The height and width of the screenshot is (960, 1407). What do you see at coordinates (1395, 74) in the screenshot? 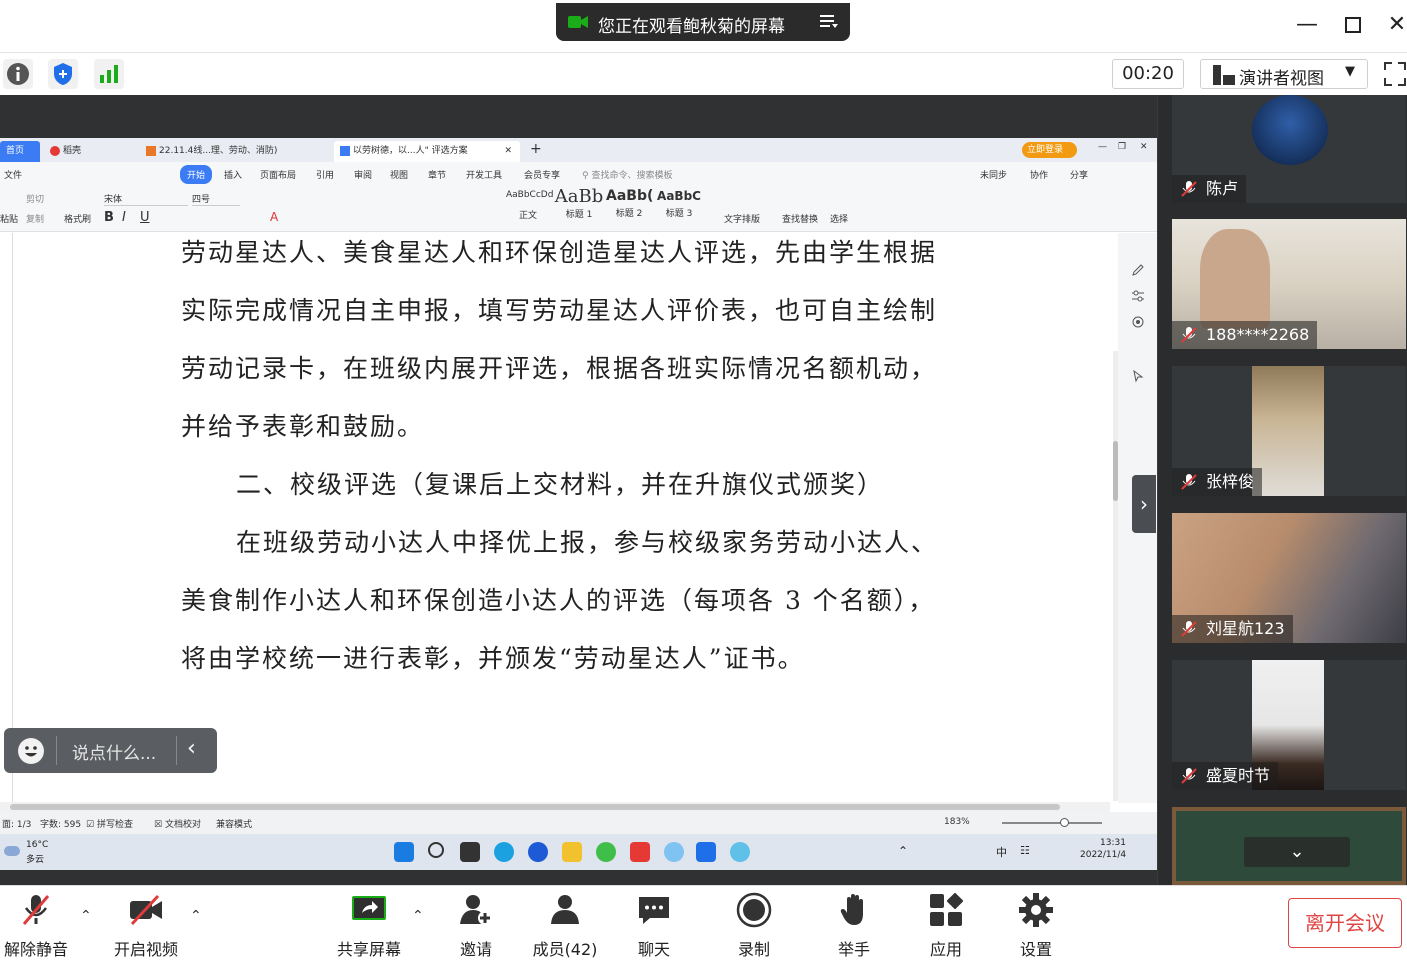
I see `fullscreen-icon` at bounding box center [1395, 74].